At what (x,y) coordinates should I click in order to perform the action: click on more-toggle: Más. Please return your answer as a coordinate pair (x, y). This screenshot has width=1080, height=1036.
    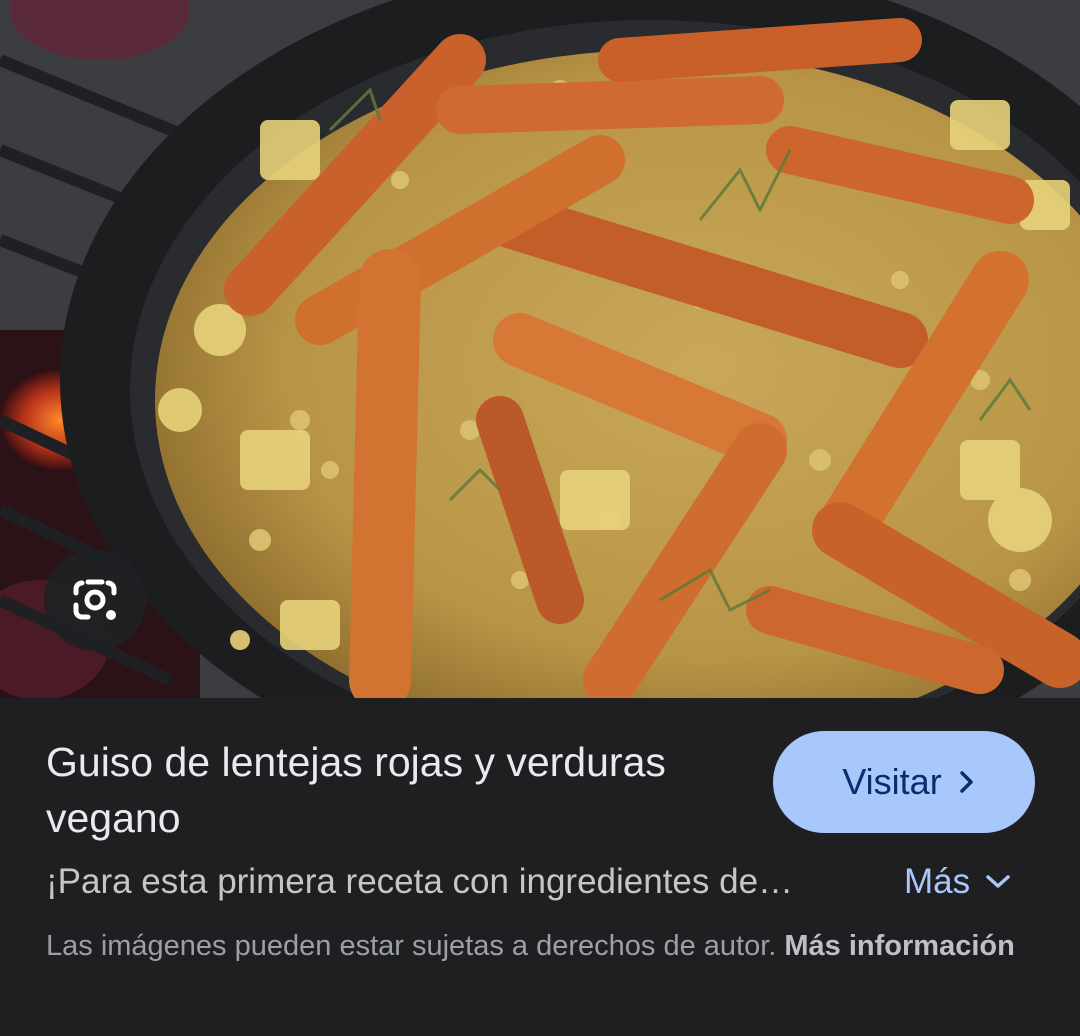
    Looking at the image, I should click on (958, 882).